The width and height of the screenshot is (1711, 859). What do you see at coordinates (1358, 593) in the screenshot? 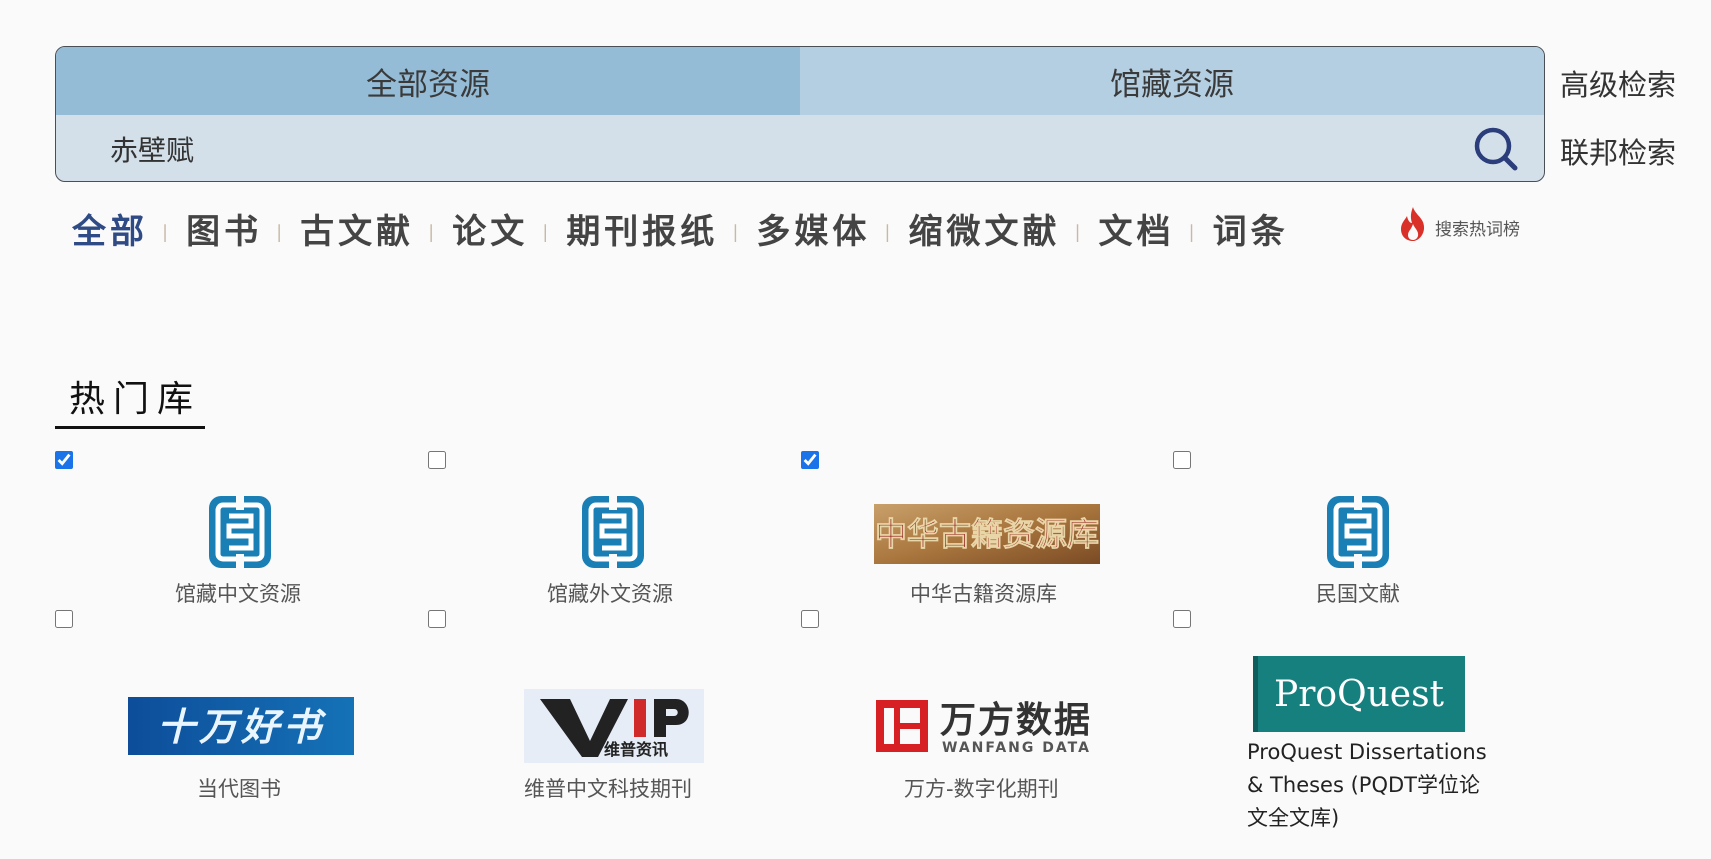
I see `database-name: 民国文献` at bounding box center [1358, 593].